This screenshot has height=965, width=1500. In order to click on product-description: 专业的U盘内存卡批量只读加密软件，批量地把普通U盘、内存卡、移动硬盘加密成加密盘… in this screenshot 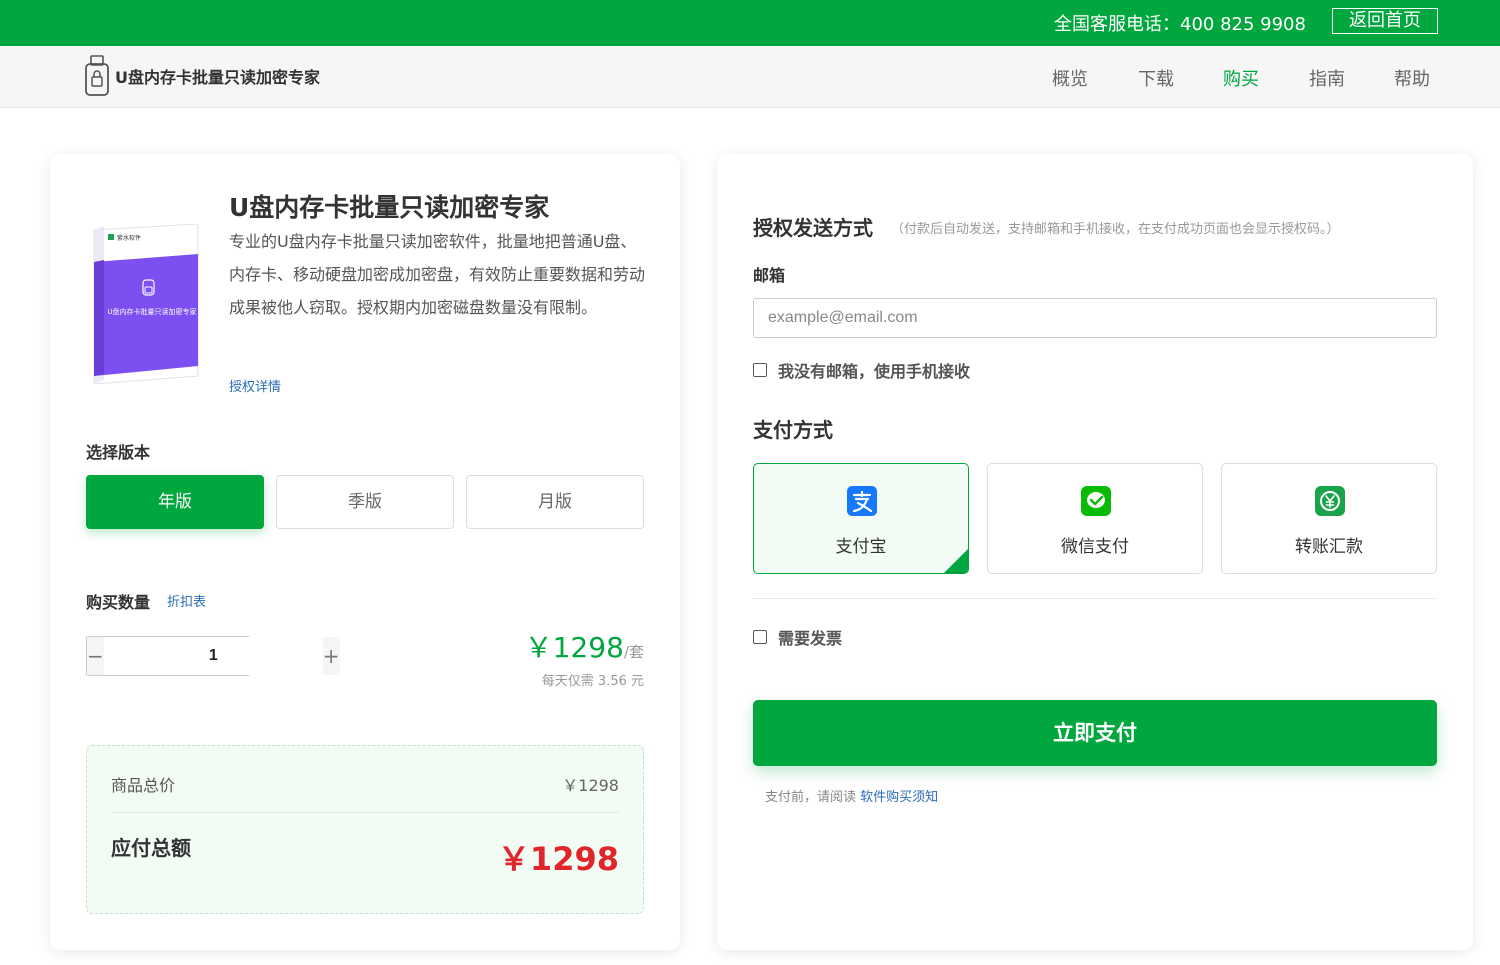, I will do `click(437, 274)`.